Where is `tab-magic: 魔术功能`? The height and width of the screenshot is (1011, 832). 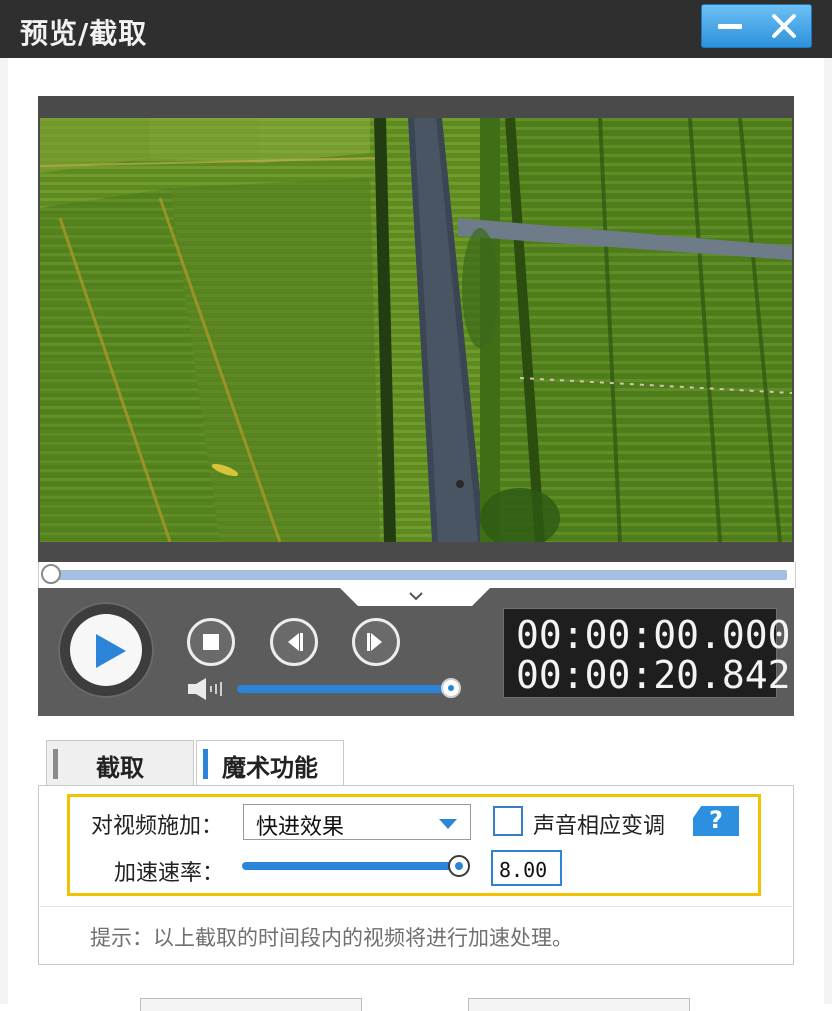 tab-magic: 魔术功能 is located at coordinates (270, 764).